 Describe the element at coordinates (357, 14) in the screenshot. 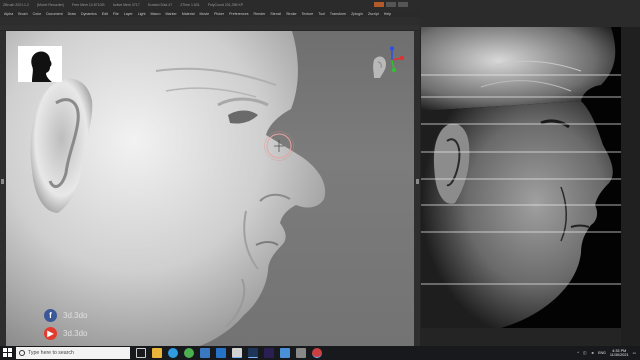

I see `menu-zplugin: Zplugin` at that location.